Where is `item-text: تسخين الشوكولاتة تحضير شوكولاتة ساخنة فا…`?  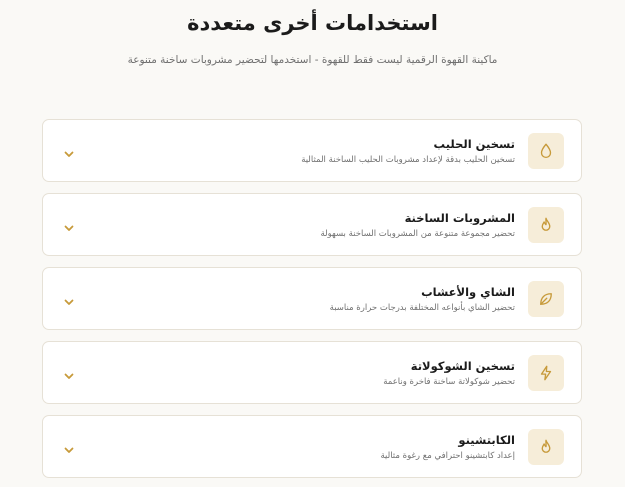 item-text: تسخين الشوكولاتة تحضير شوكولاتة ساخنة فا… is located at coordinates (449, 373).